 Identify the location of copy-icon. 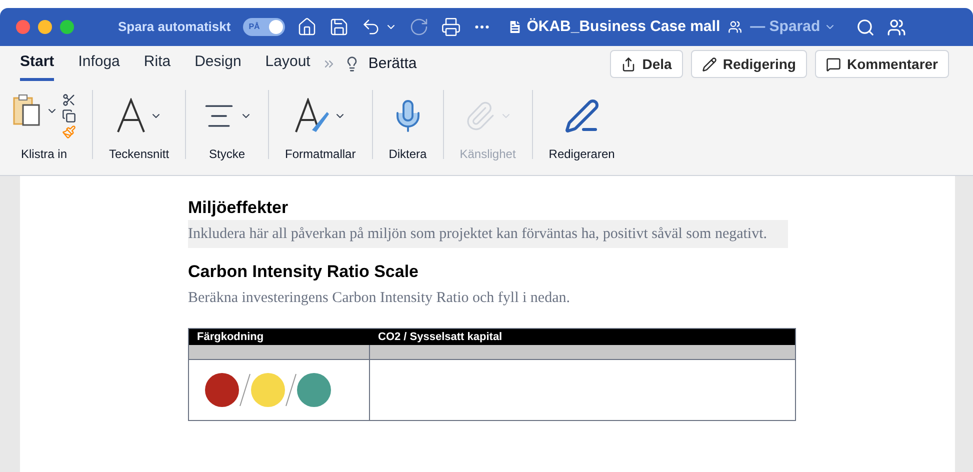
(69, 115).